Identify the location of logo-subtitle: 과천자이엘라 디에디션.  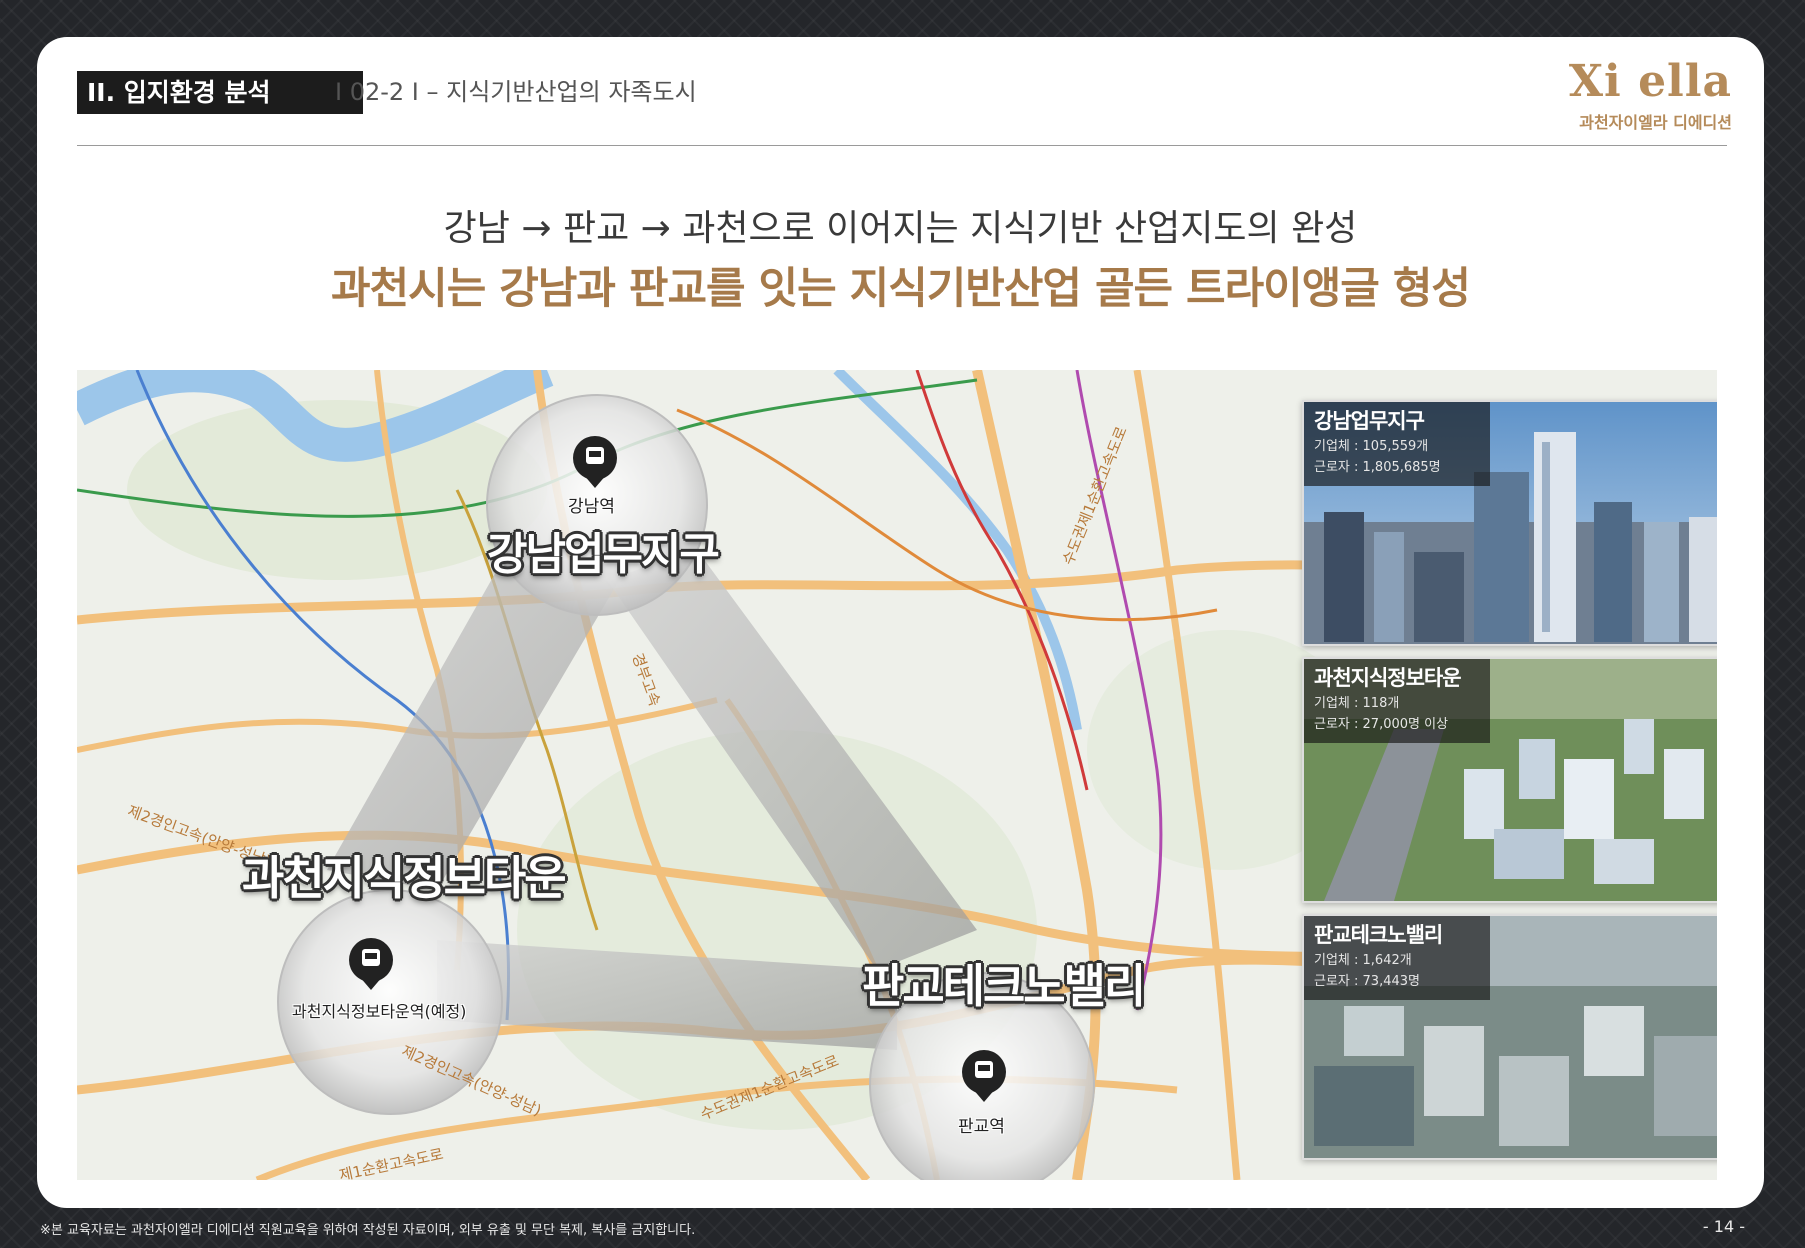
(1655, 122).